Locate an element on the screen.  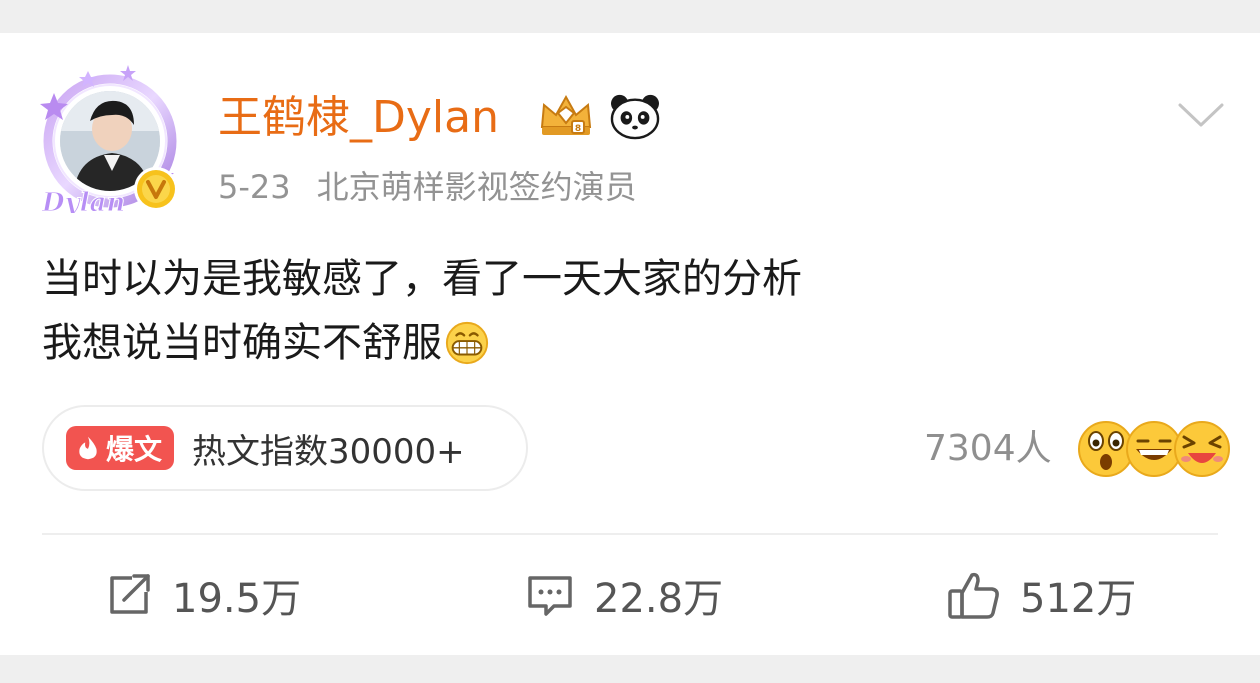
post-text-line-2: 我想说当时确实不舒服 is located at coordinates (422, 343).